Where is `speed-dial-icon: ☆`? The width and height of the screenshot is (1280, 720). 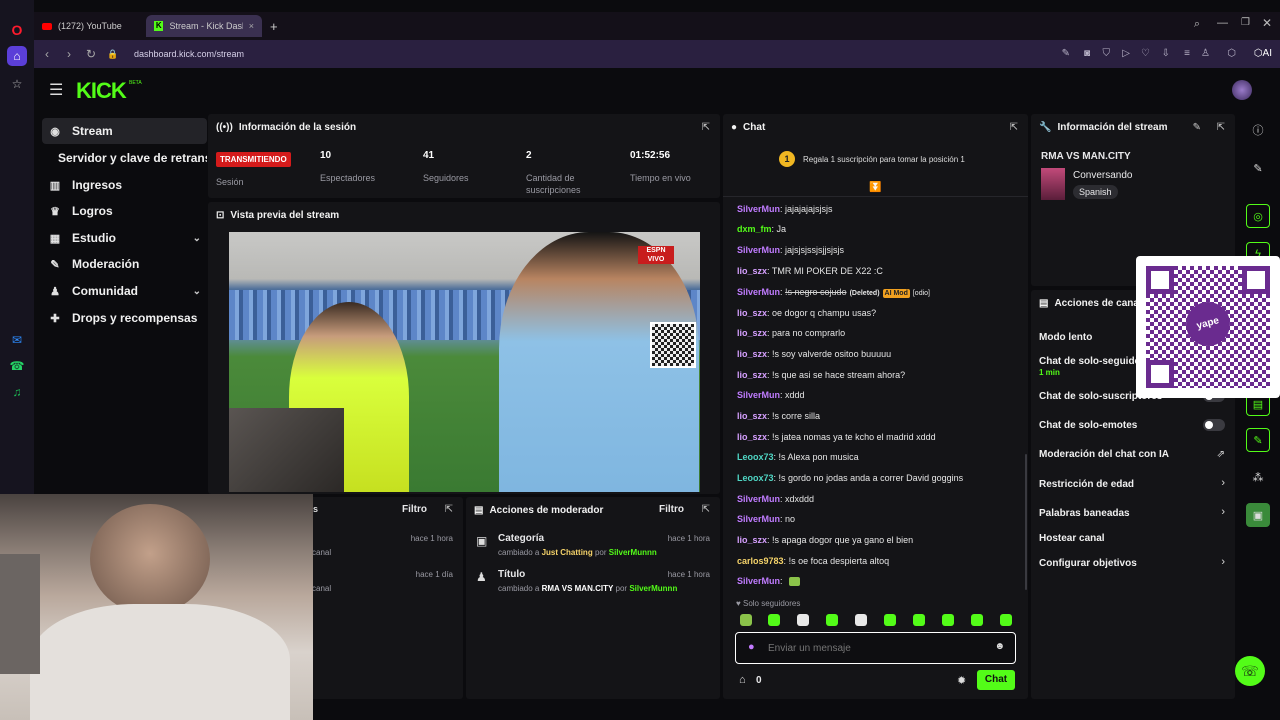 speed-dial-icon: ☆ is located at coordinates (17, 84).